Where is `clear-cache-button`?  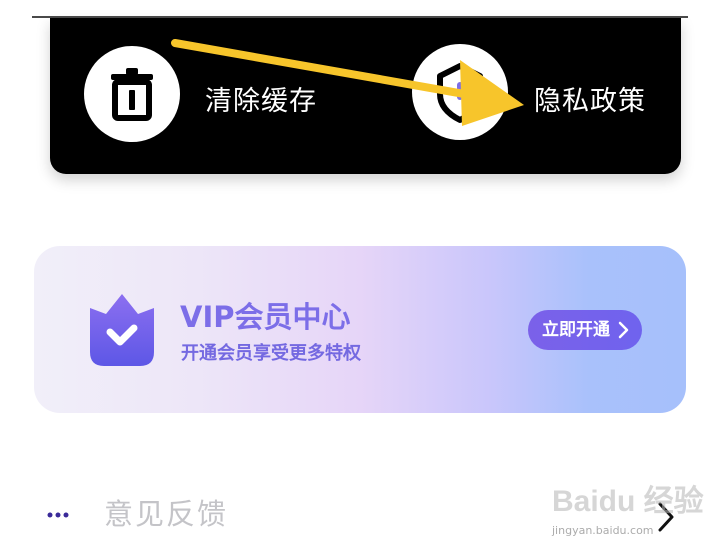
clear-cache-button is located at coordinates (132, 94).